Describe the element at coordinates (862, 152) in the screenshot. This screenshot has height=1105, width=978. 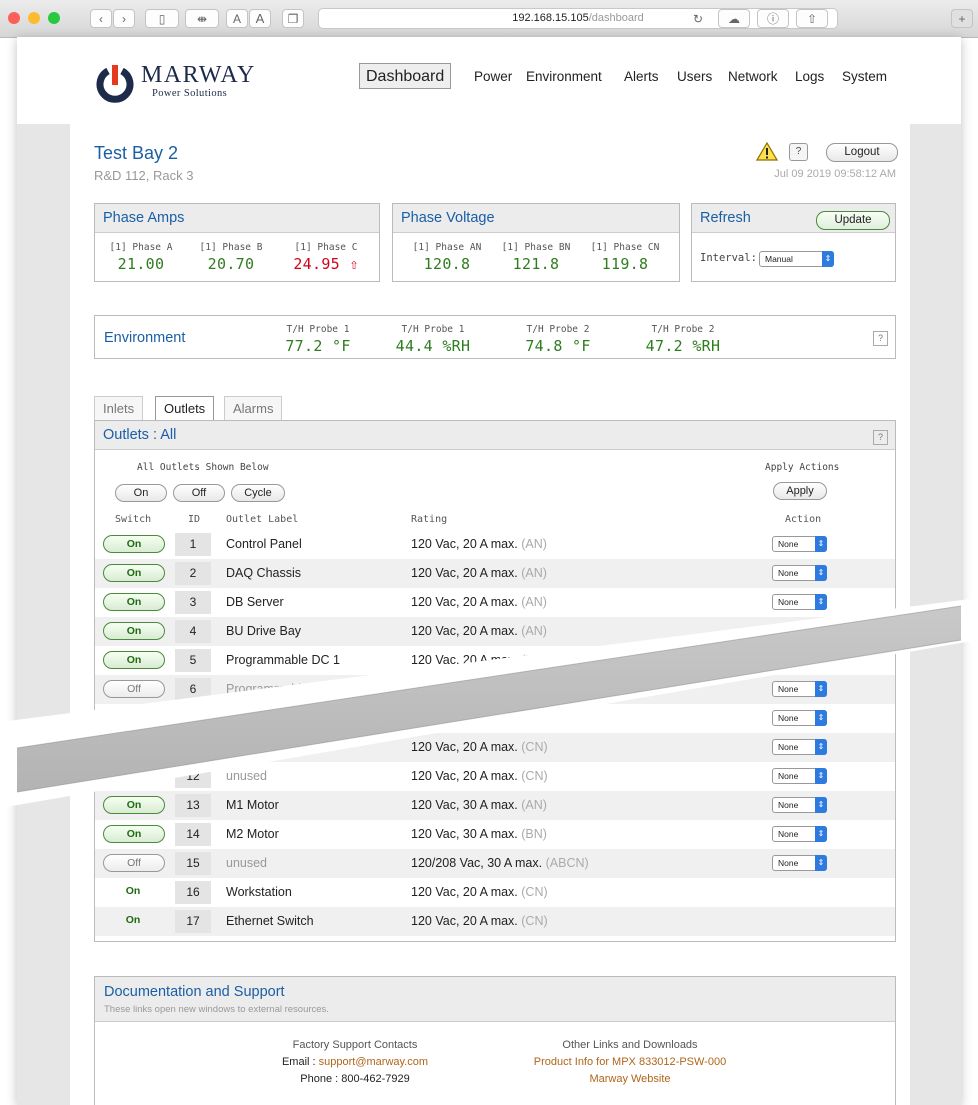
I see `logout-button: Logout` at that location.